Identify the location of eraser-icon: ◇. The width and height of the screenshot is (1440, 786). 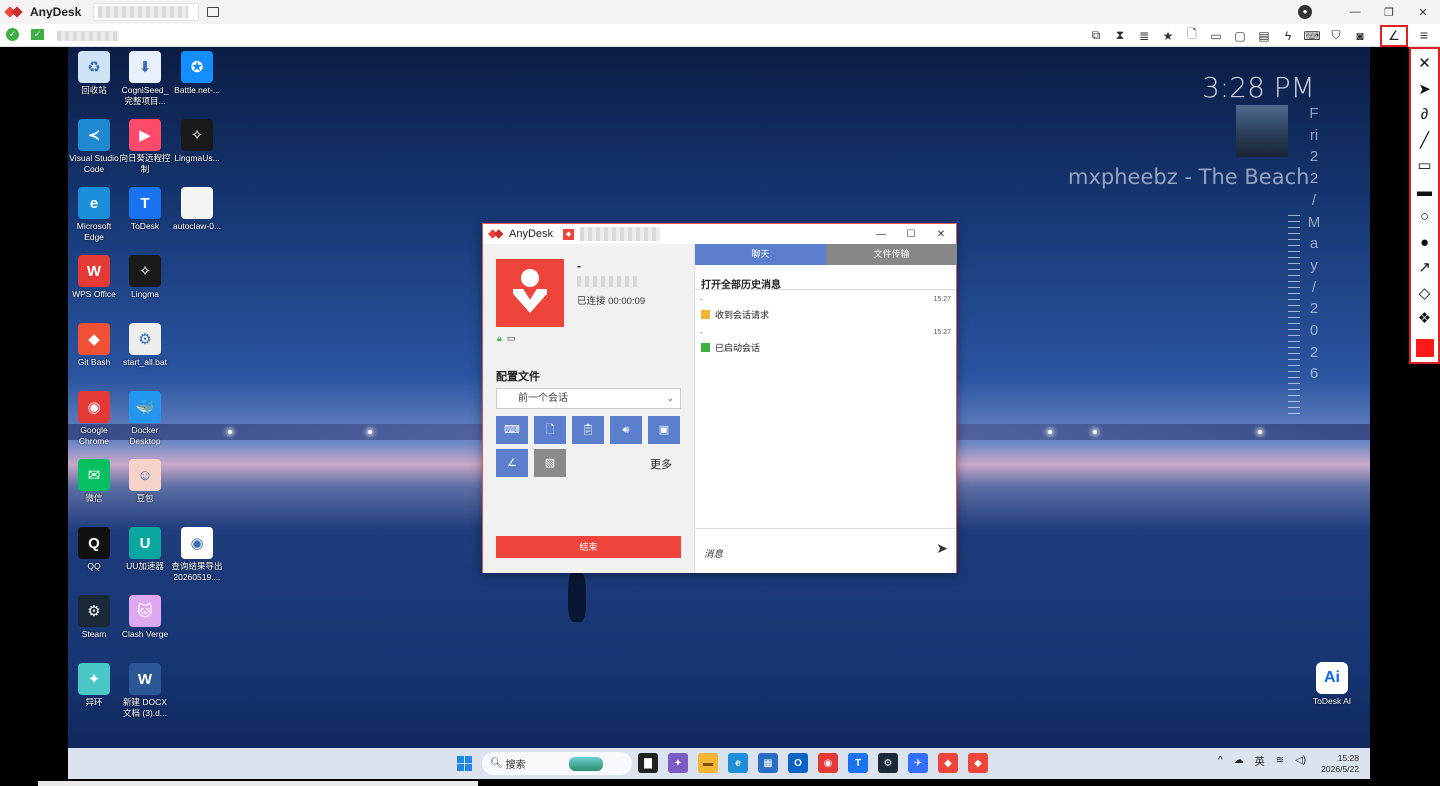
(1424, 294).